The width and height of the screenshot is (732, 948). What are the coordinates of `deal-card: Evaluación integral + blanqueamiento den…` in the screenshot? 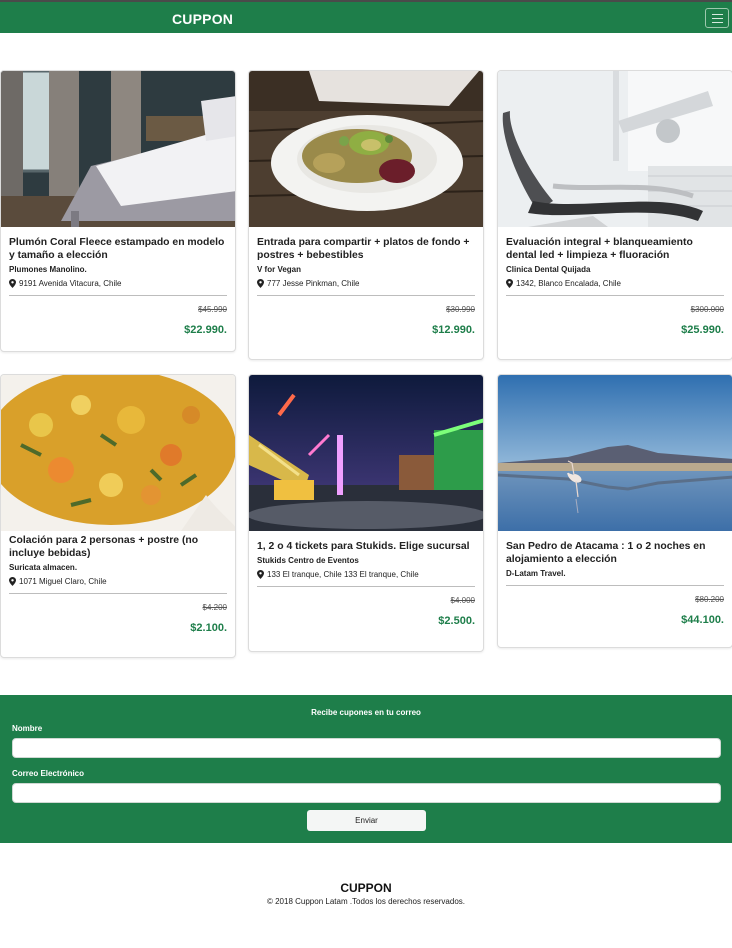 It's located at (614, 215).